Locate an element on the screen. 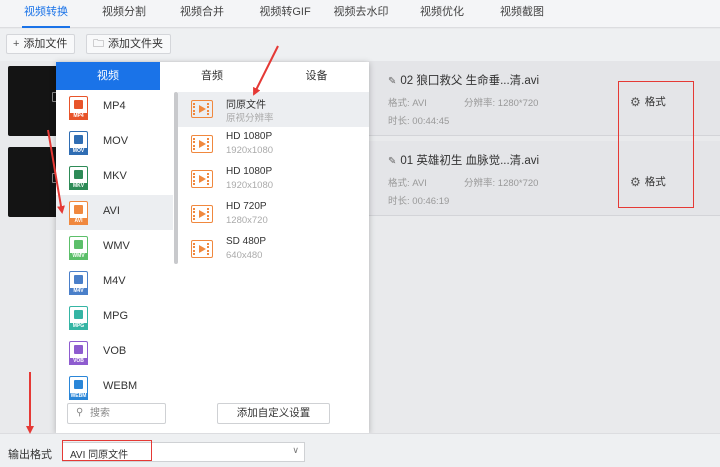 This screenshot has height=467, width=720. format-label: WMV is located at coordinates (116, 246).